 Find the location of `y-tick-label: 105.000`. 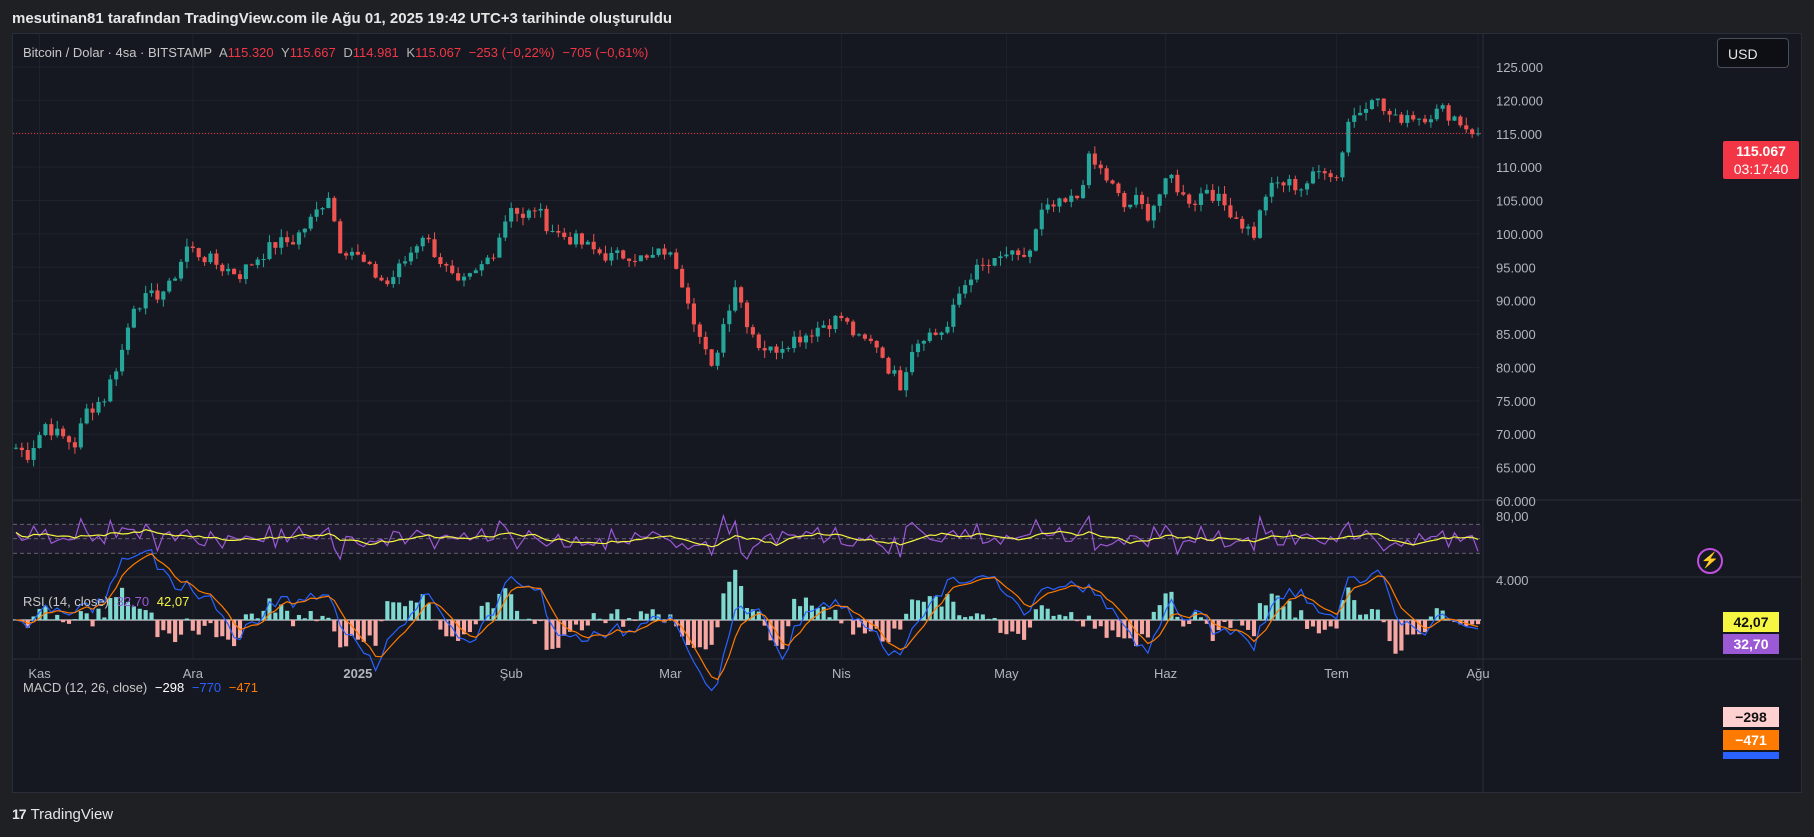

y-tick-label: 105.000 is located at coordinates (1519, 201).